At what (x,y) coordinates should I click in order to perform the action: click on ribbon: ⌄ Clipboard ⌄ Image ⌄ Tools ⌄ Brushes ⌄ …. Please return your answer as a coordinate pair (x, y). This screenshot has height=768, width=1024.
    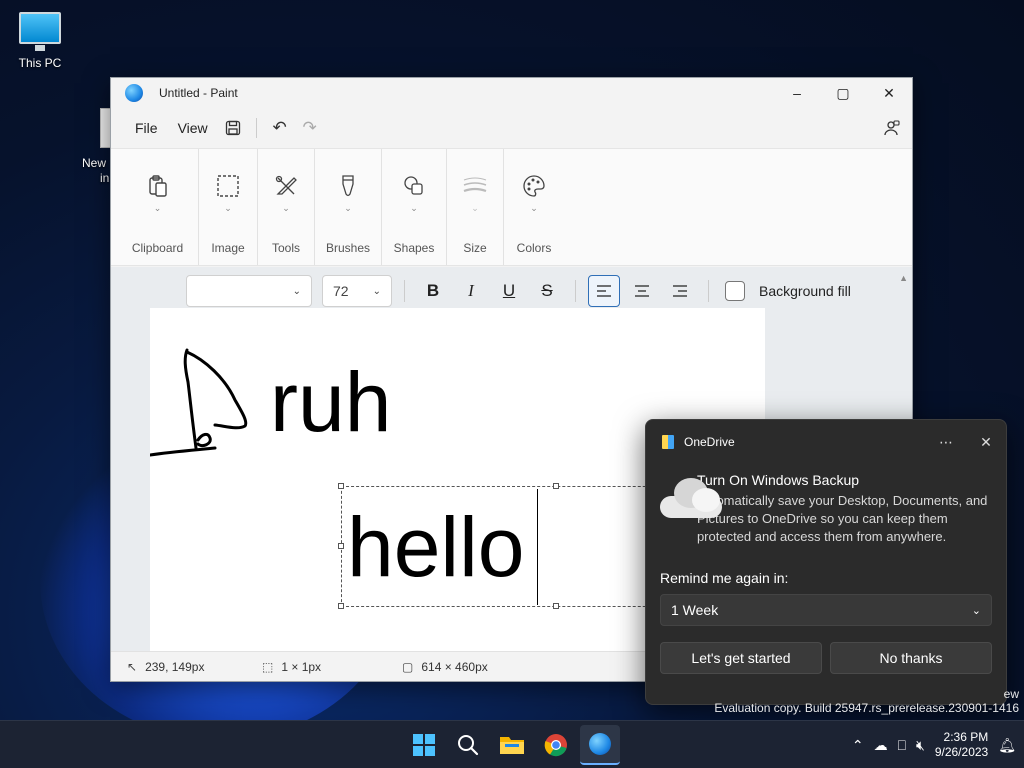
    Looking at the image, I should click on (511, 207).